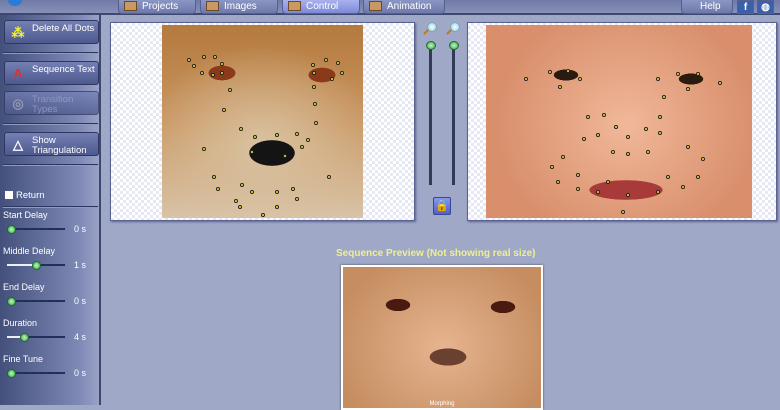 This screenshot has height=410, width=780. Describe the element at coordinates (51, 32) in the screenshot. I see `delete-all-dots-button: ⁂ Delete All Dots` at that location.